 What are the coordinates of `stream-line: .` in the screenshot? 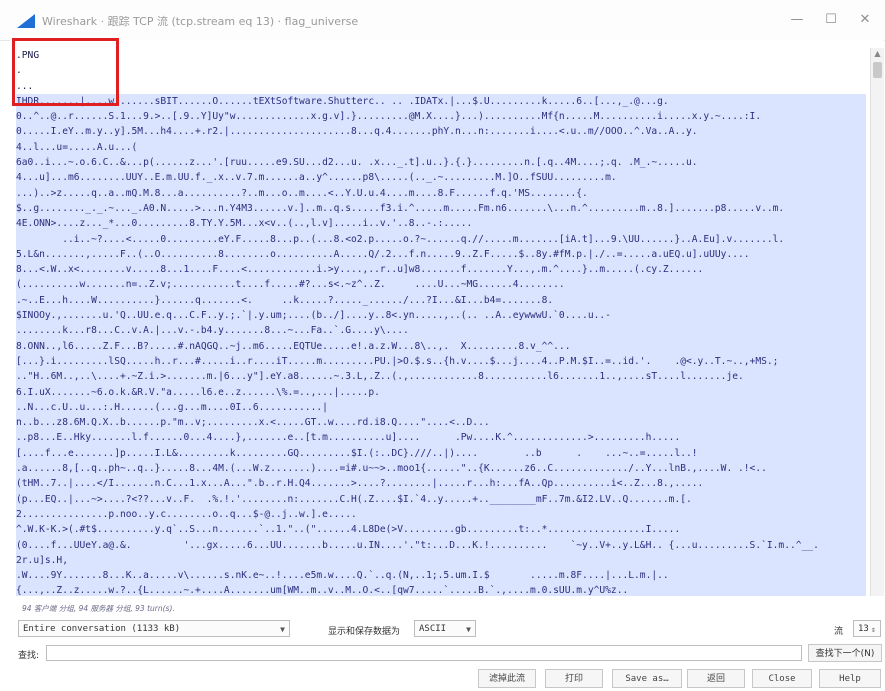 It's located at (19, 71).